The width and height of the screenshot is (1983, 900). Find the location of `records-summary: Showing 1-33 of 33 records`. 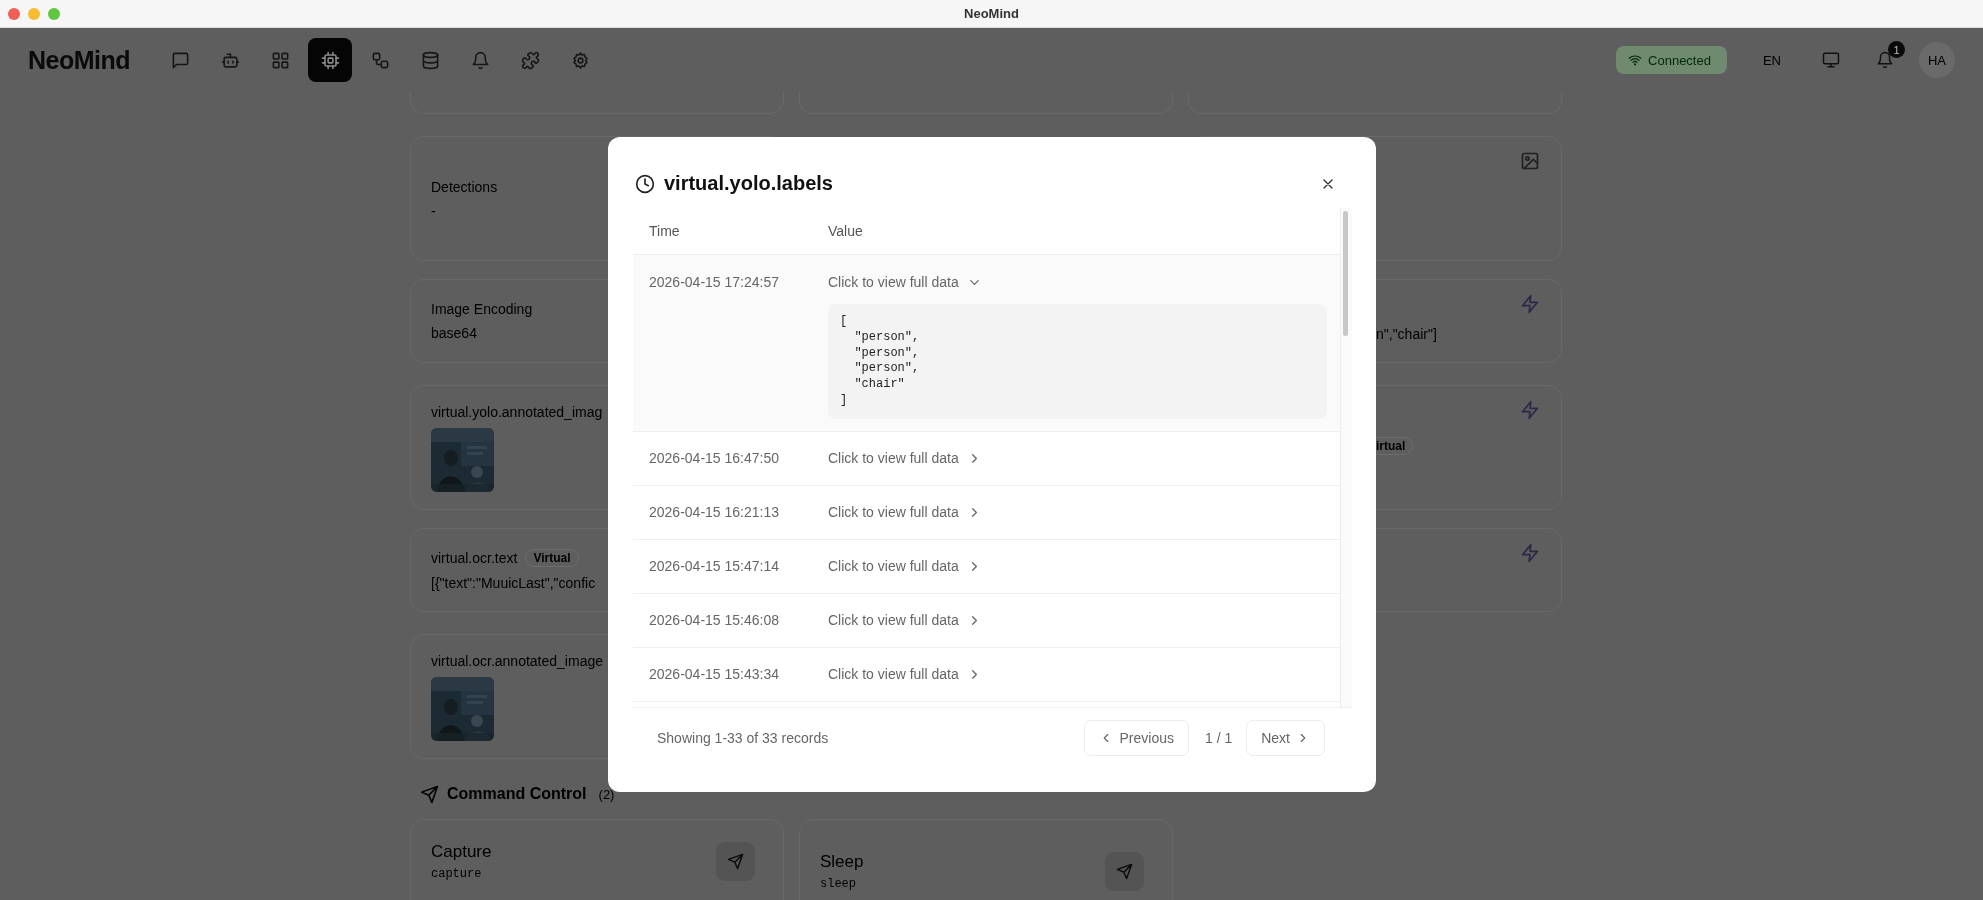

records-summary: Showing 1-33 of 33 records is located at coordinates (743, 738).